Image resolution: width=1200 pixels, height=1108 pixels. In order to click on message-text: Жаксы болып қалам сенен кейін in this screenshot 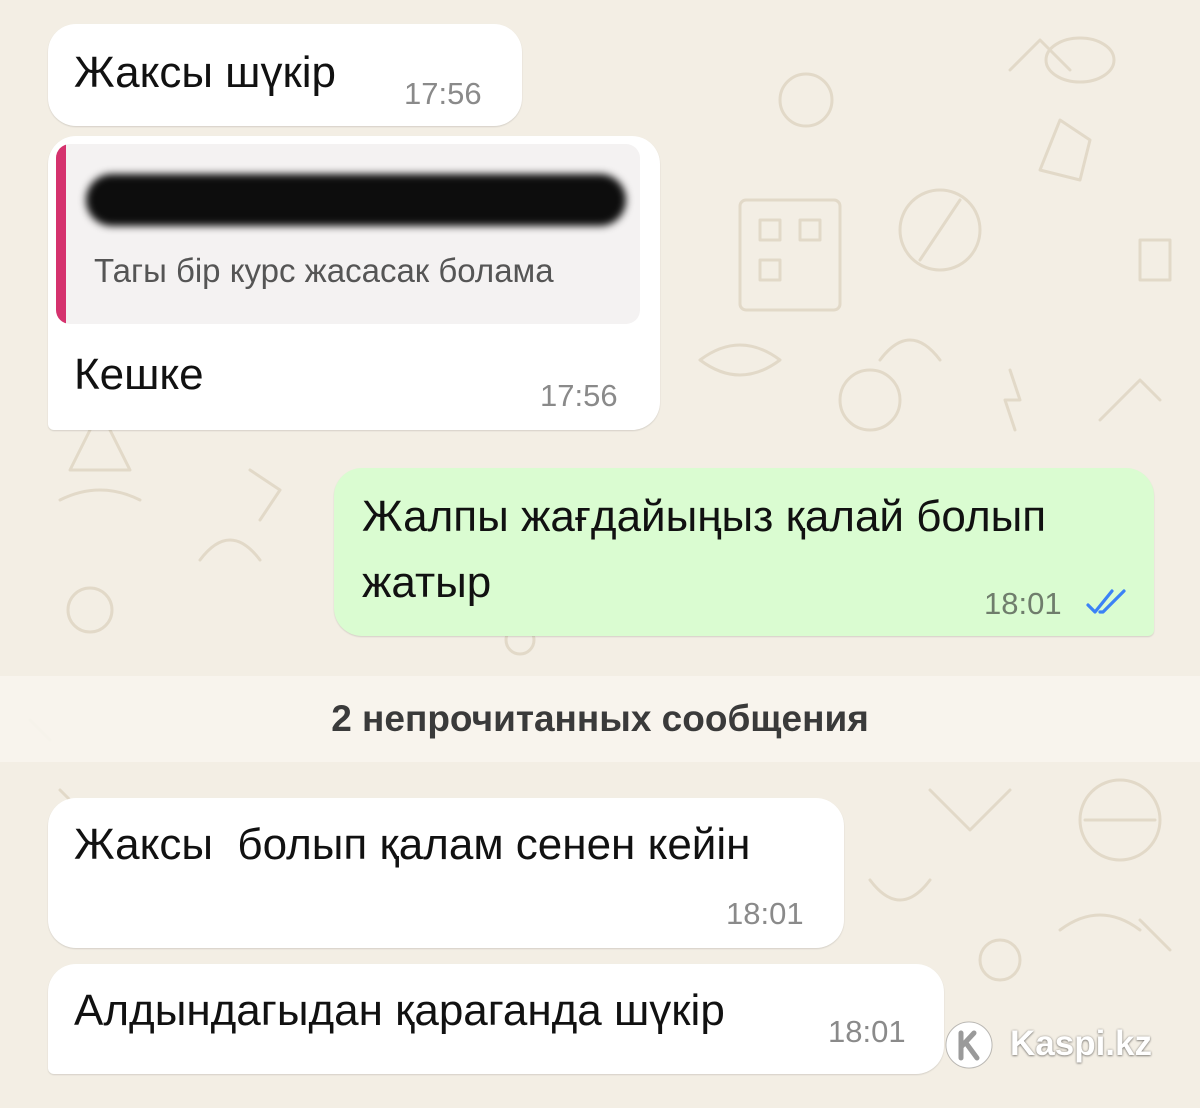, I will do `click(412, 844)`.